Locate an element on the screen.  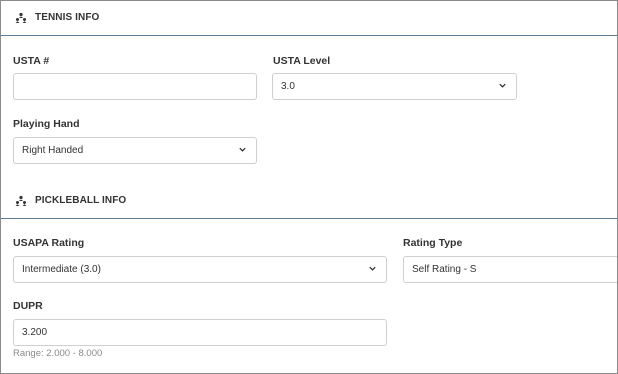
usta-level-label: USTA Level is located at coordinates (302, 61).